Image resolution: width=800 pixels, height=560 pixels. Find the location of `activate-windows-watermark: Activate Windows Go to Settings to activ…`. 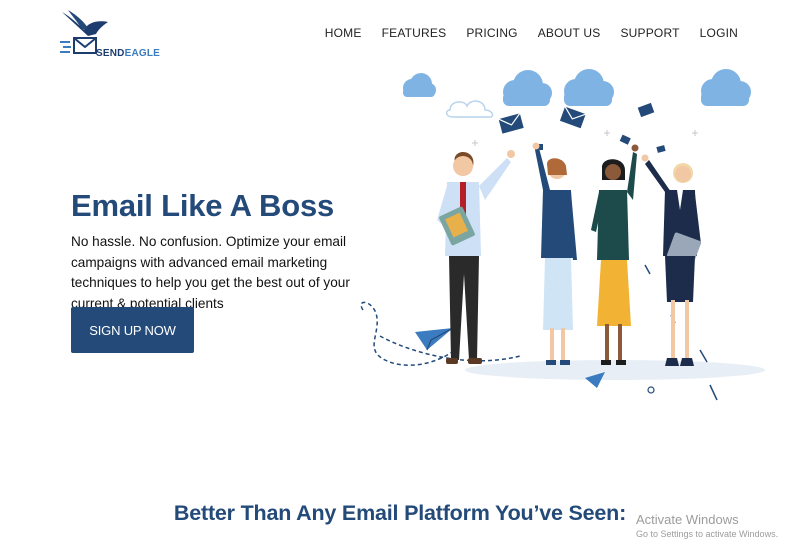

activate-windows-watermark: Activate Windows Go to Settings to activ… is located at coordinates (707, 526).